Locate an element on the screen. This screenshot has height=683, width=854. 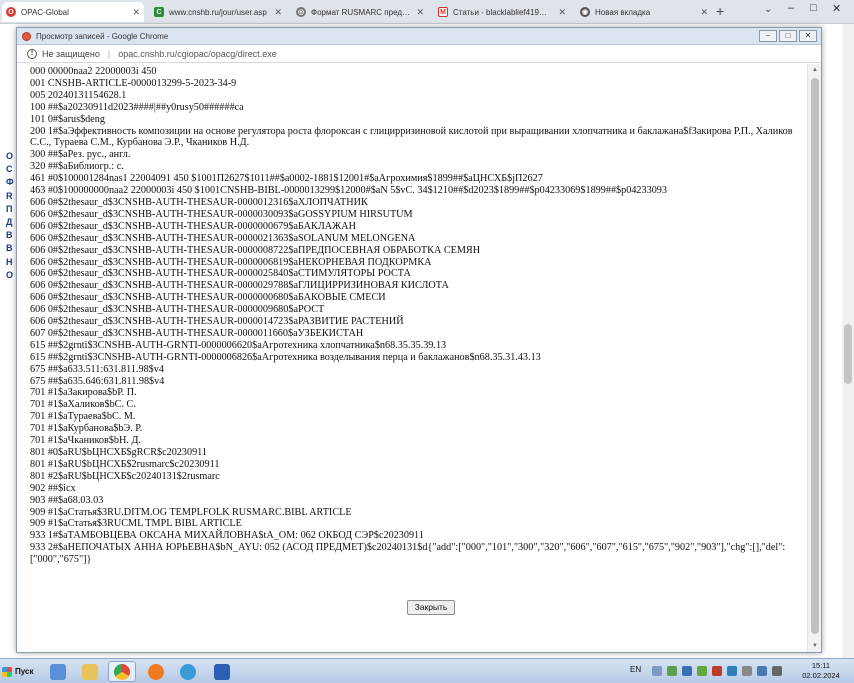
popup-close-button: ✕ is located at coordinates (808, 36).